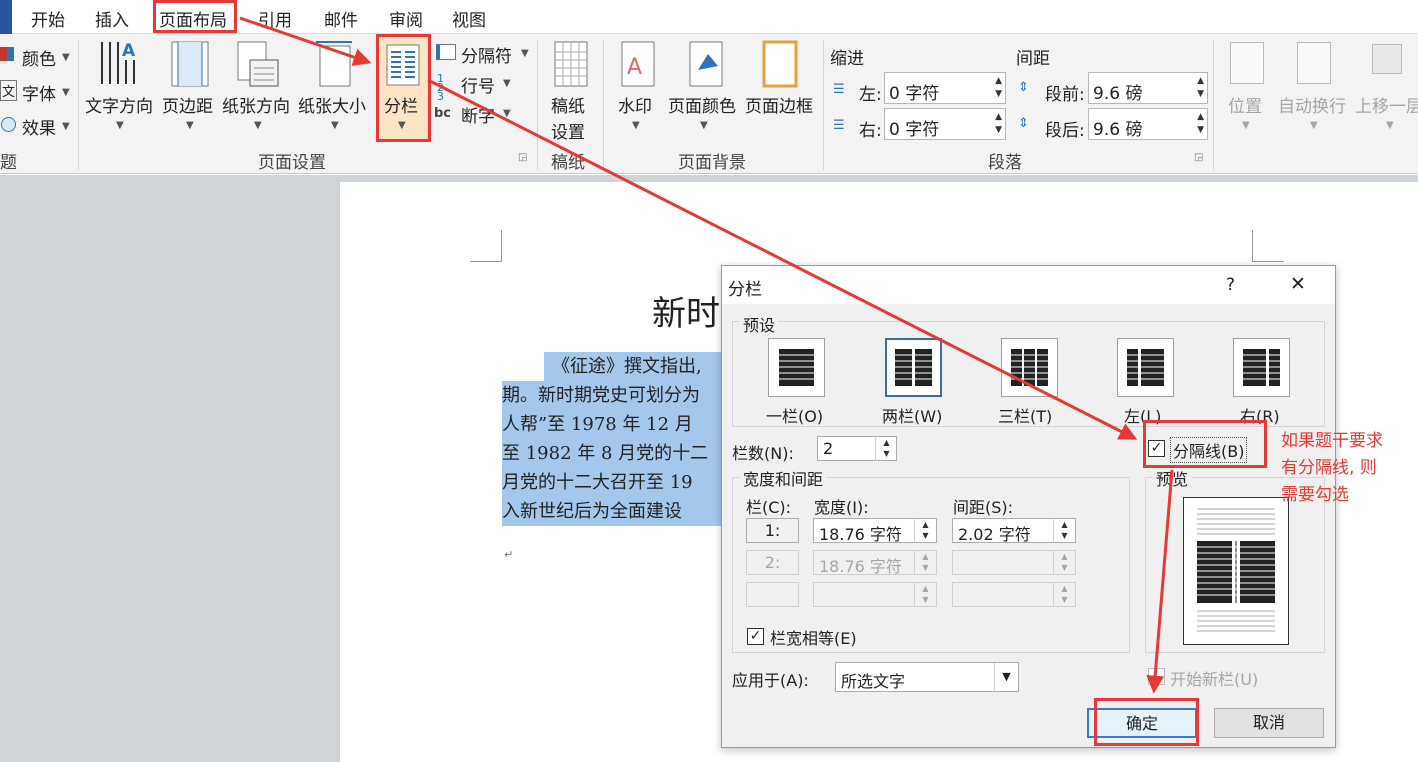 The image size is (1418, 762). Describe the element at coordinates (568, 130) in the screenshot. I see `draft-setting-button-line2: 设置` at that location.